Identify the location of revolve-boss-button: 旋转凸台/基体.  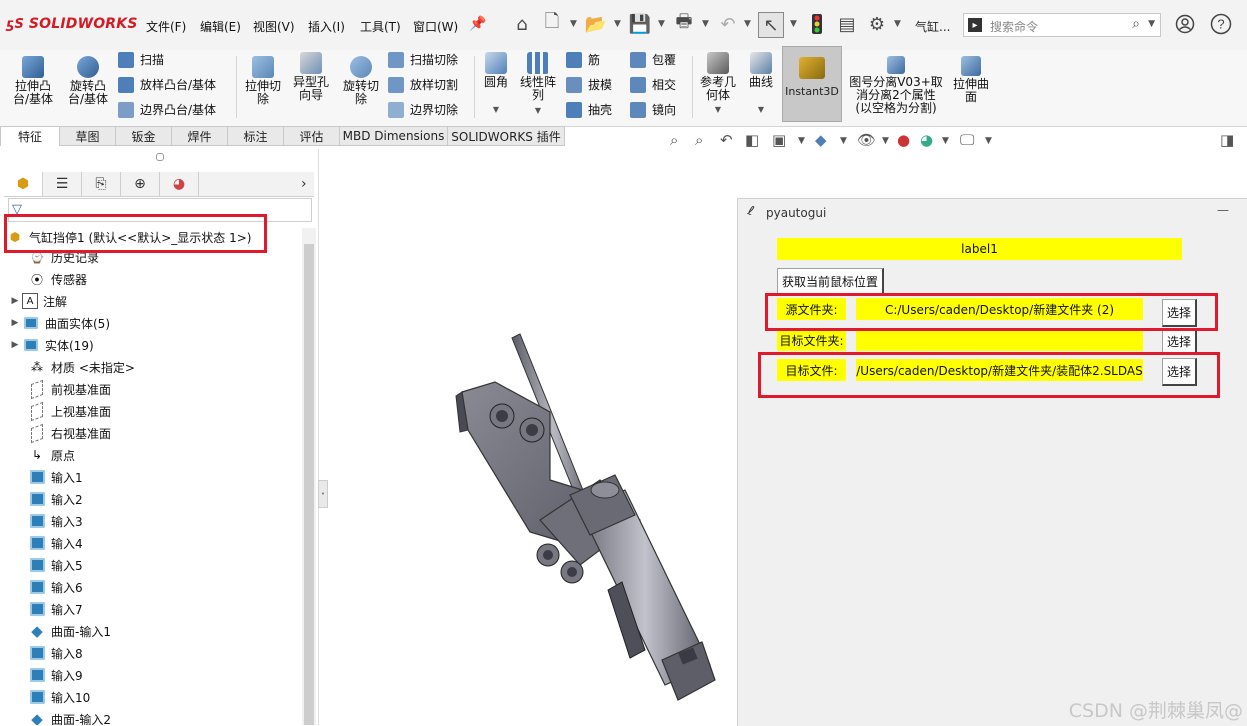
(88, 81).